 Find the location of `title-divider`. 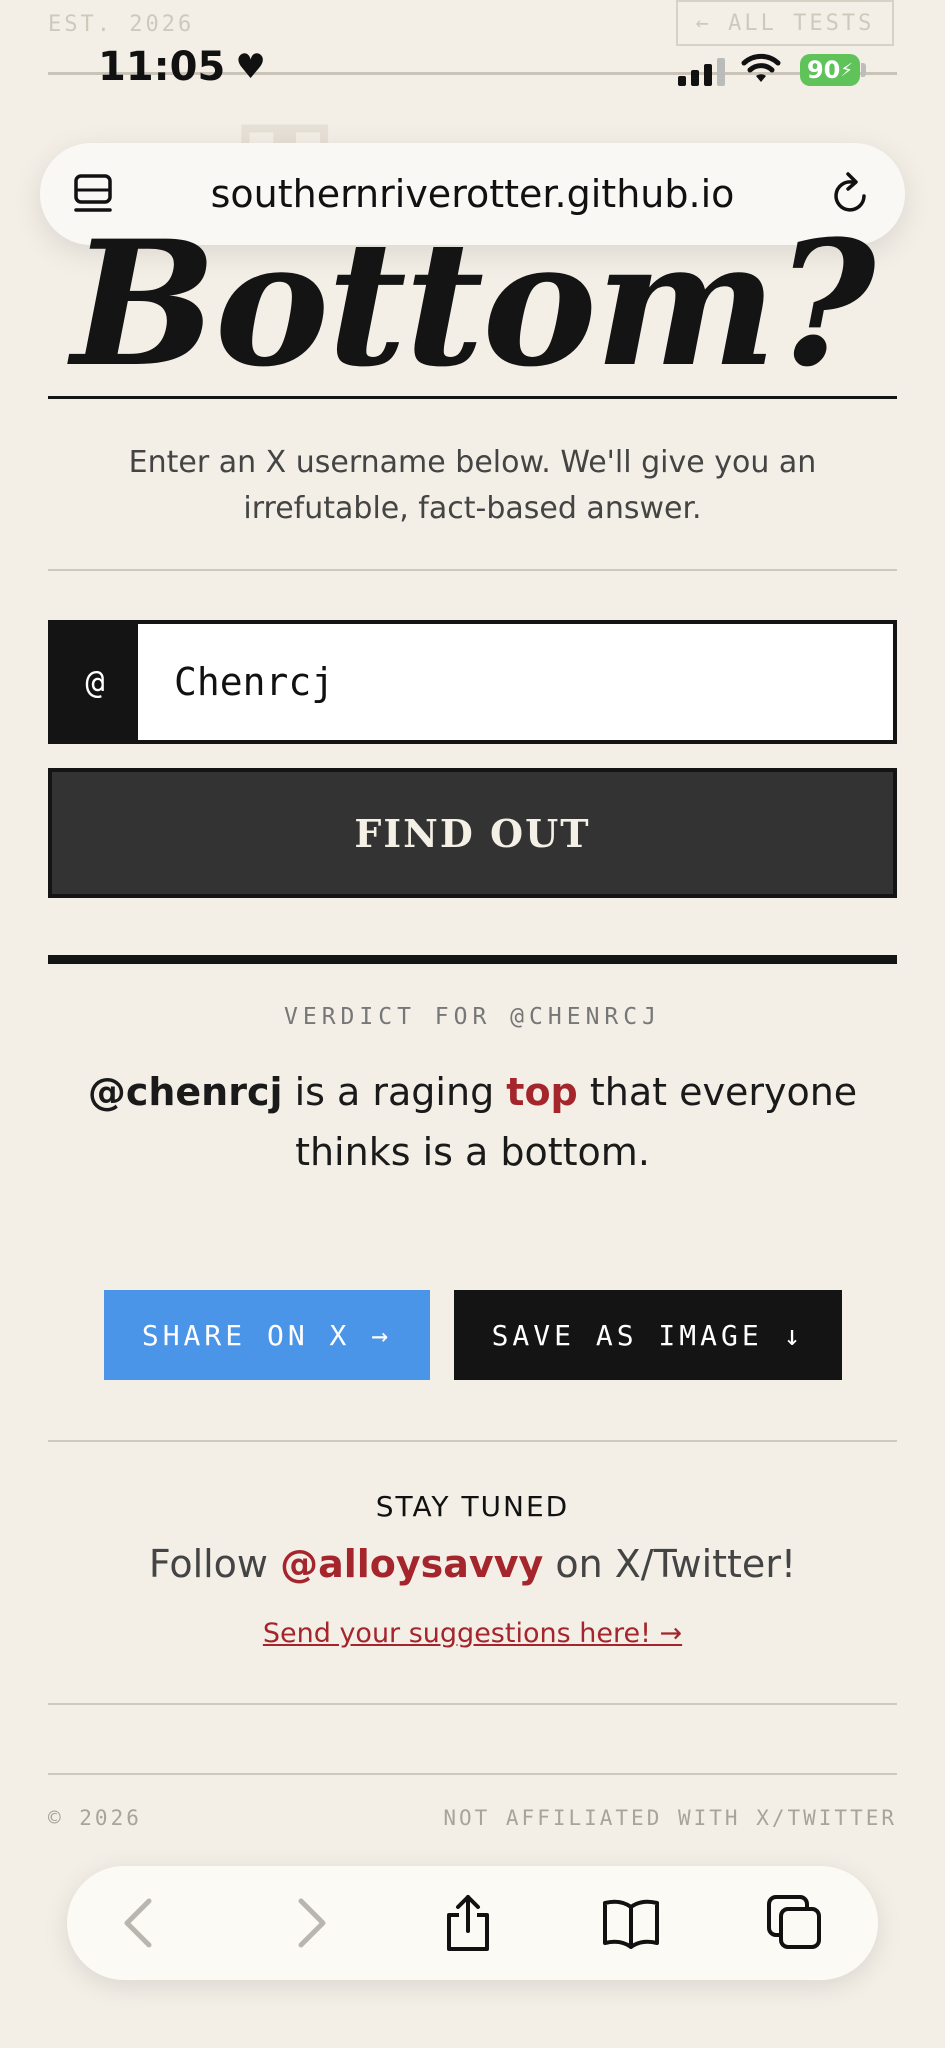

title-divider is located at coordinates (472, 397).